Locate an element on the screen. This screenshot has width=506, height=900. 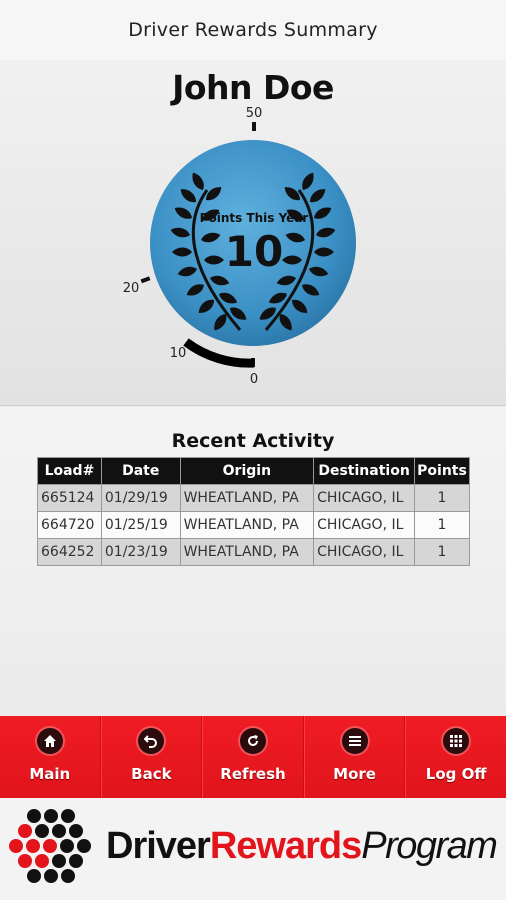
column-header-points: Points is located at coordinates (442, 471).